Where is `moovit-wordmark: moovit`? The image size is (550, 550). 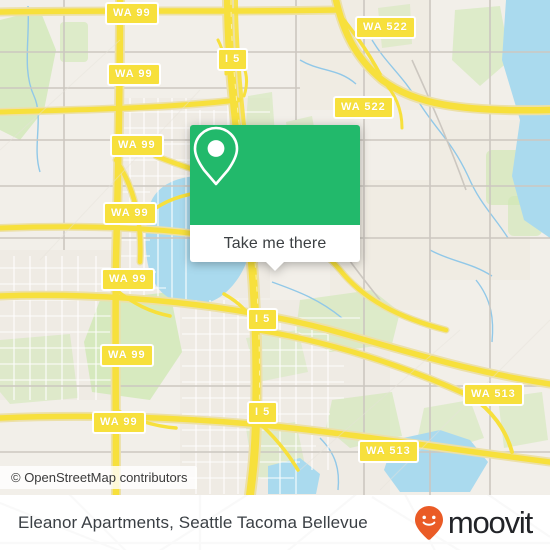
moovit-wordmark: moovit is located at coordinates (490, 522).